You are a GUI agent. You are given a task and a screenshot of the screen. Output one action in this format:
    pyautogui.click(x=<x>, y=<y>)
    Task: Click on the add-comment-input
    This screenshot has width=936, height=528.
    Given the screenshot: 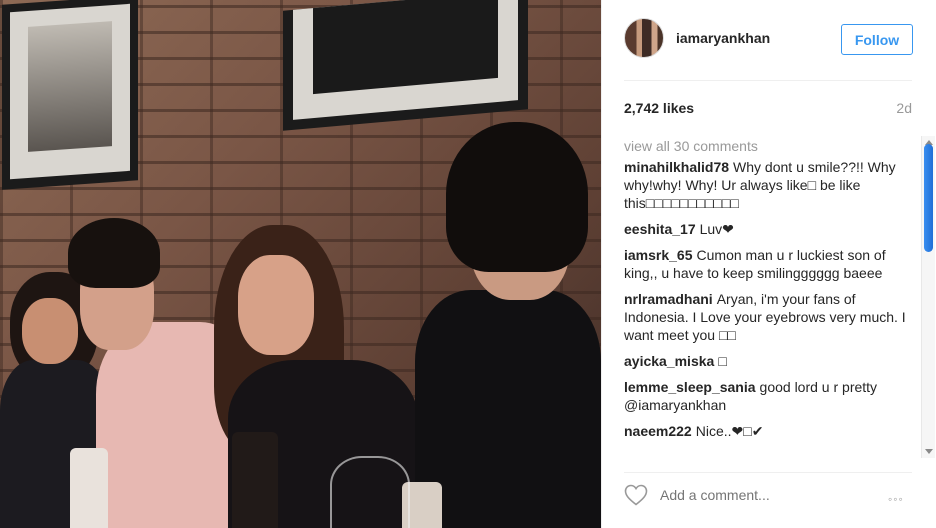 What is the action you would take?
    pyautogui.click(x=770, y=495)
    